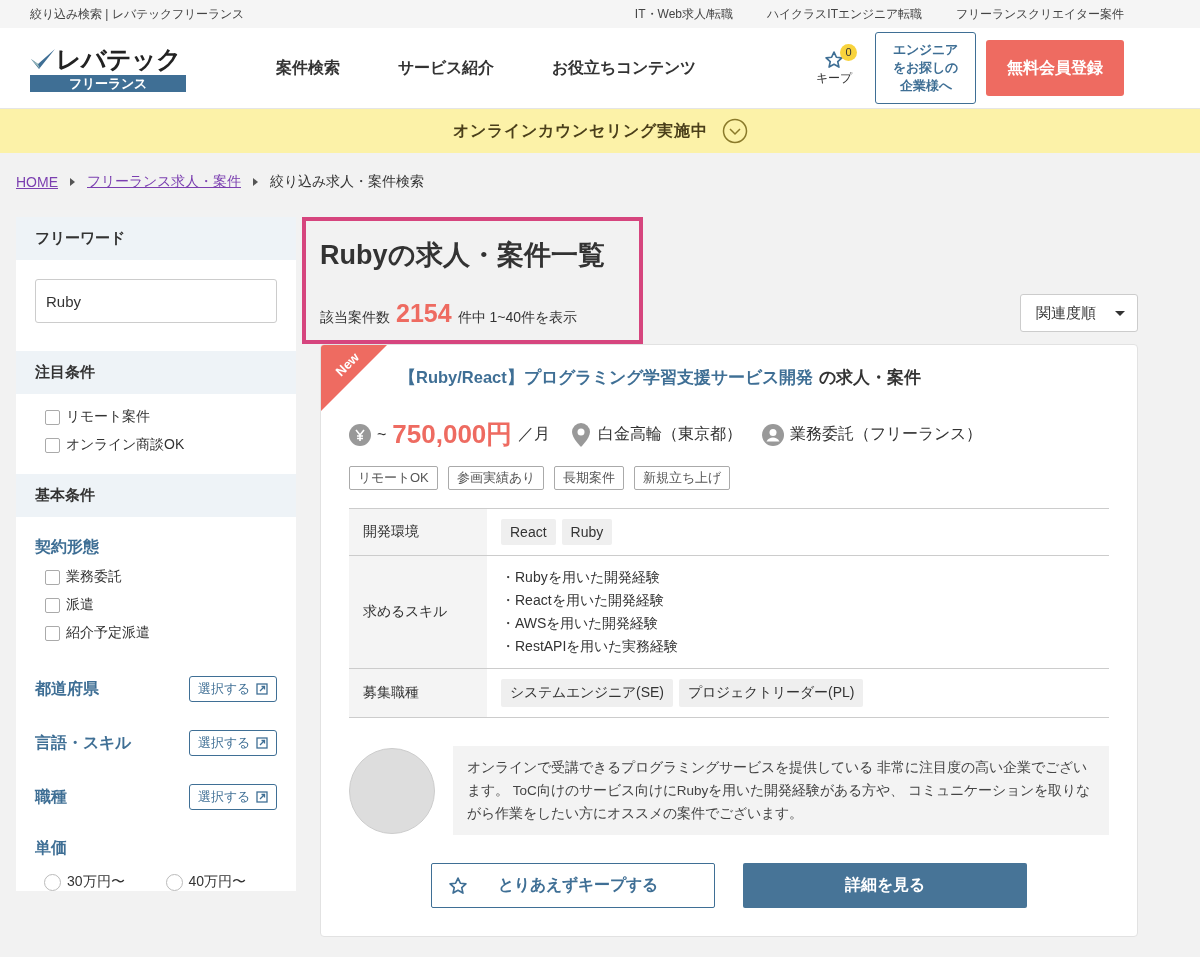 This screenshot has width=1200, height=957. What do you see at coordinates (587, 532) in the screenshot?
I see `skill-chip: Ruby` at bounding box center [587, 532].